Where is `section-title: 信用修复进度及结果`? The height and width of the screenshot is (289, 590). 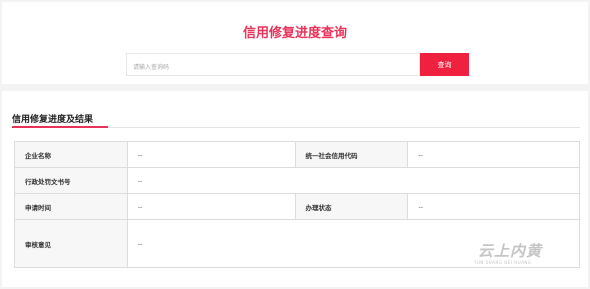
section-title: 信用修复进度及结果 is located at coordinates (53, 120).